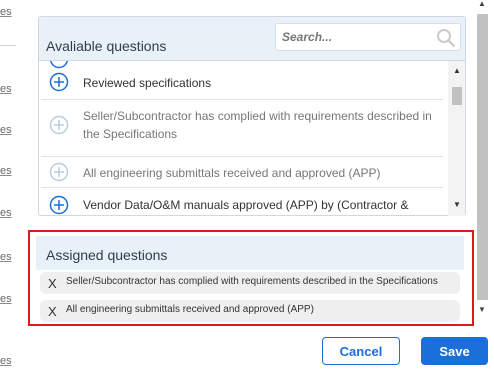 The image size is (494, 380). Describe the element at coordinates (252, 39) in the screenshot. I see `available-questions-header: Avaliable questions` at that location.